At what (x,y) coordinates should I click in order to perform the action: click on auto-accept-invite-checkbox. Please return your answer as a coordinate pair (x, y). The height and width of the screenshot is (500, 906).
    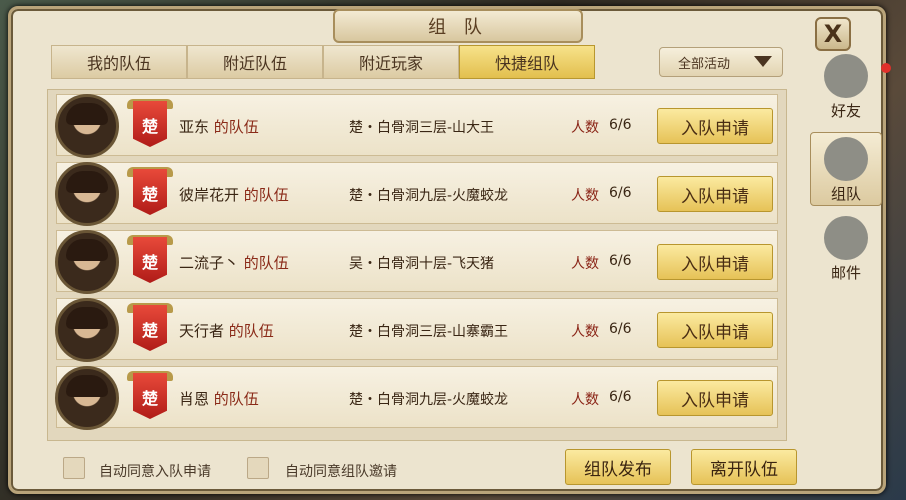
    Looking at the image, I should click on (258, 468).